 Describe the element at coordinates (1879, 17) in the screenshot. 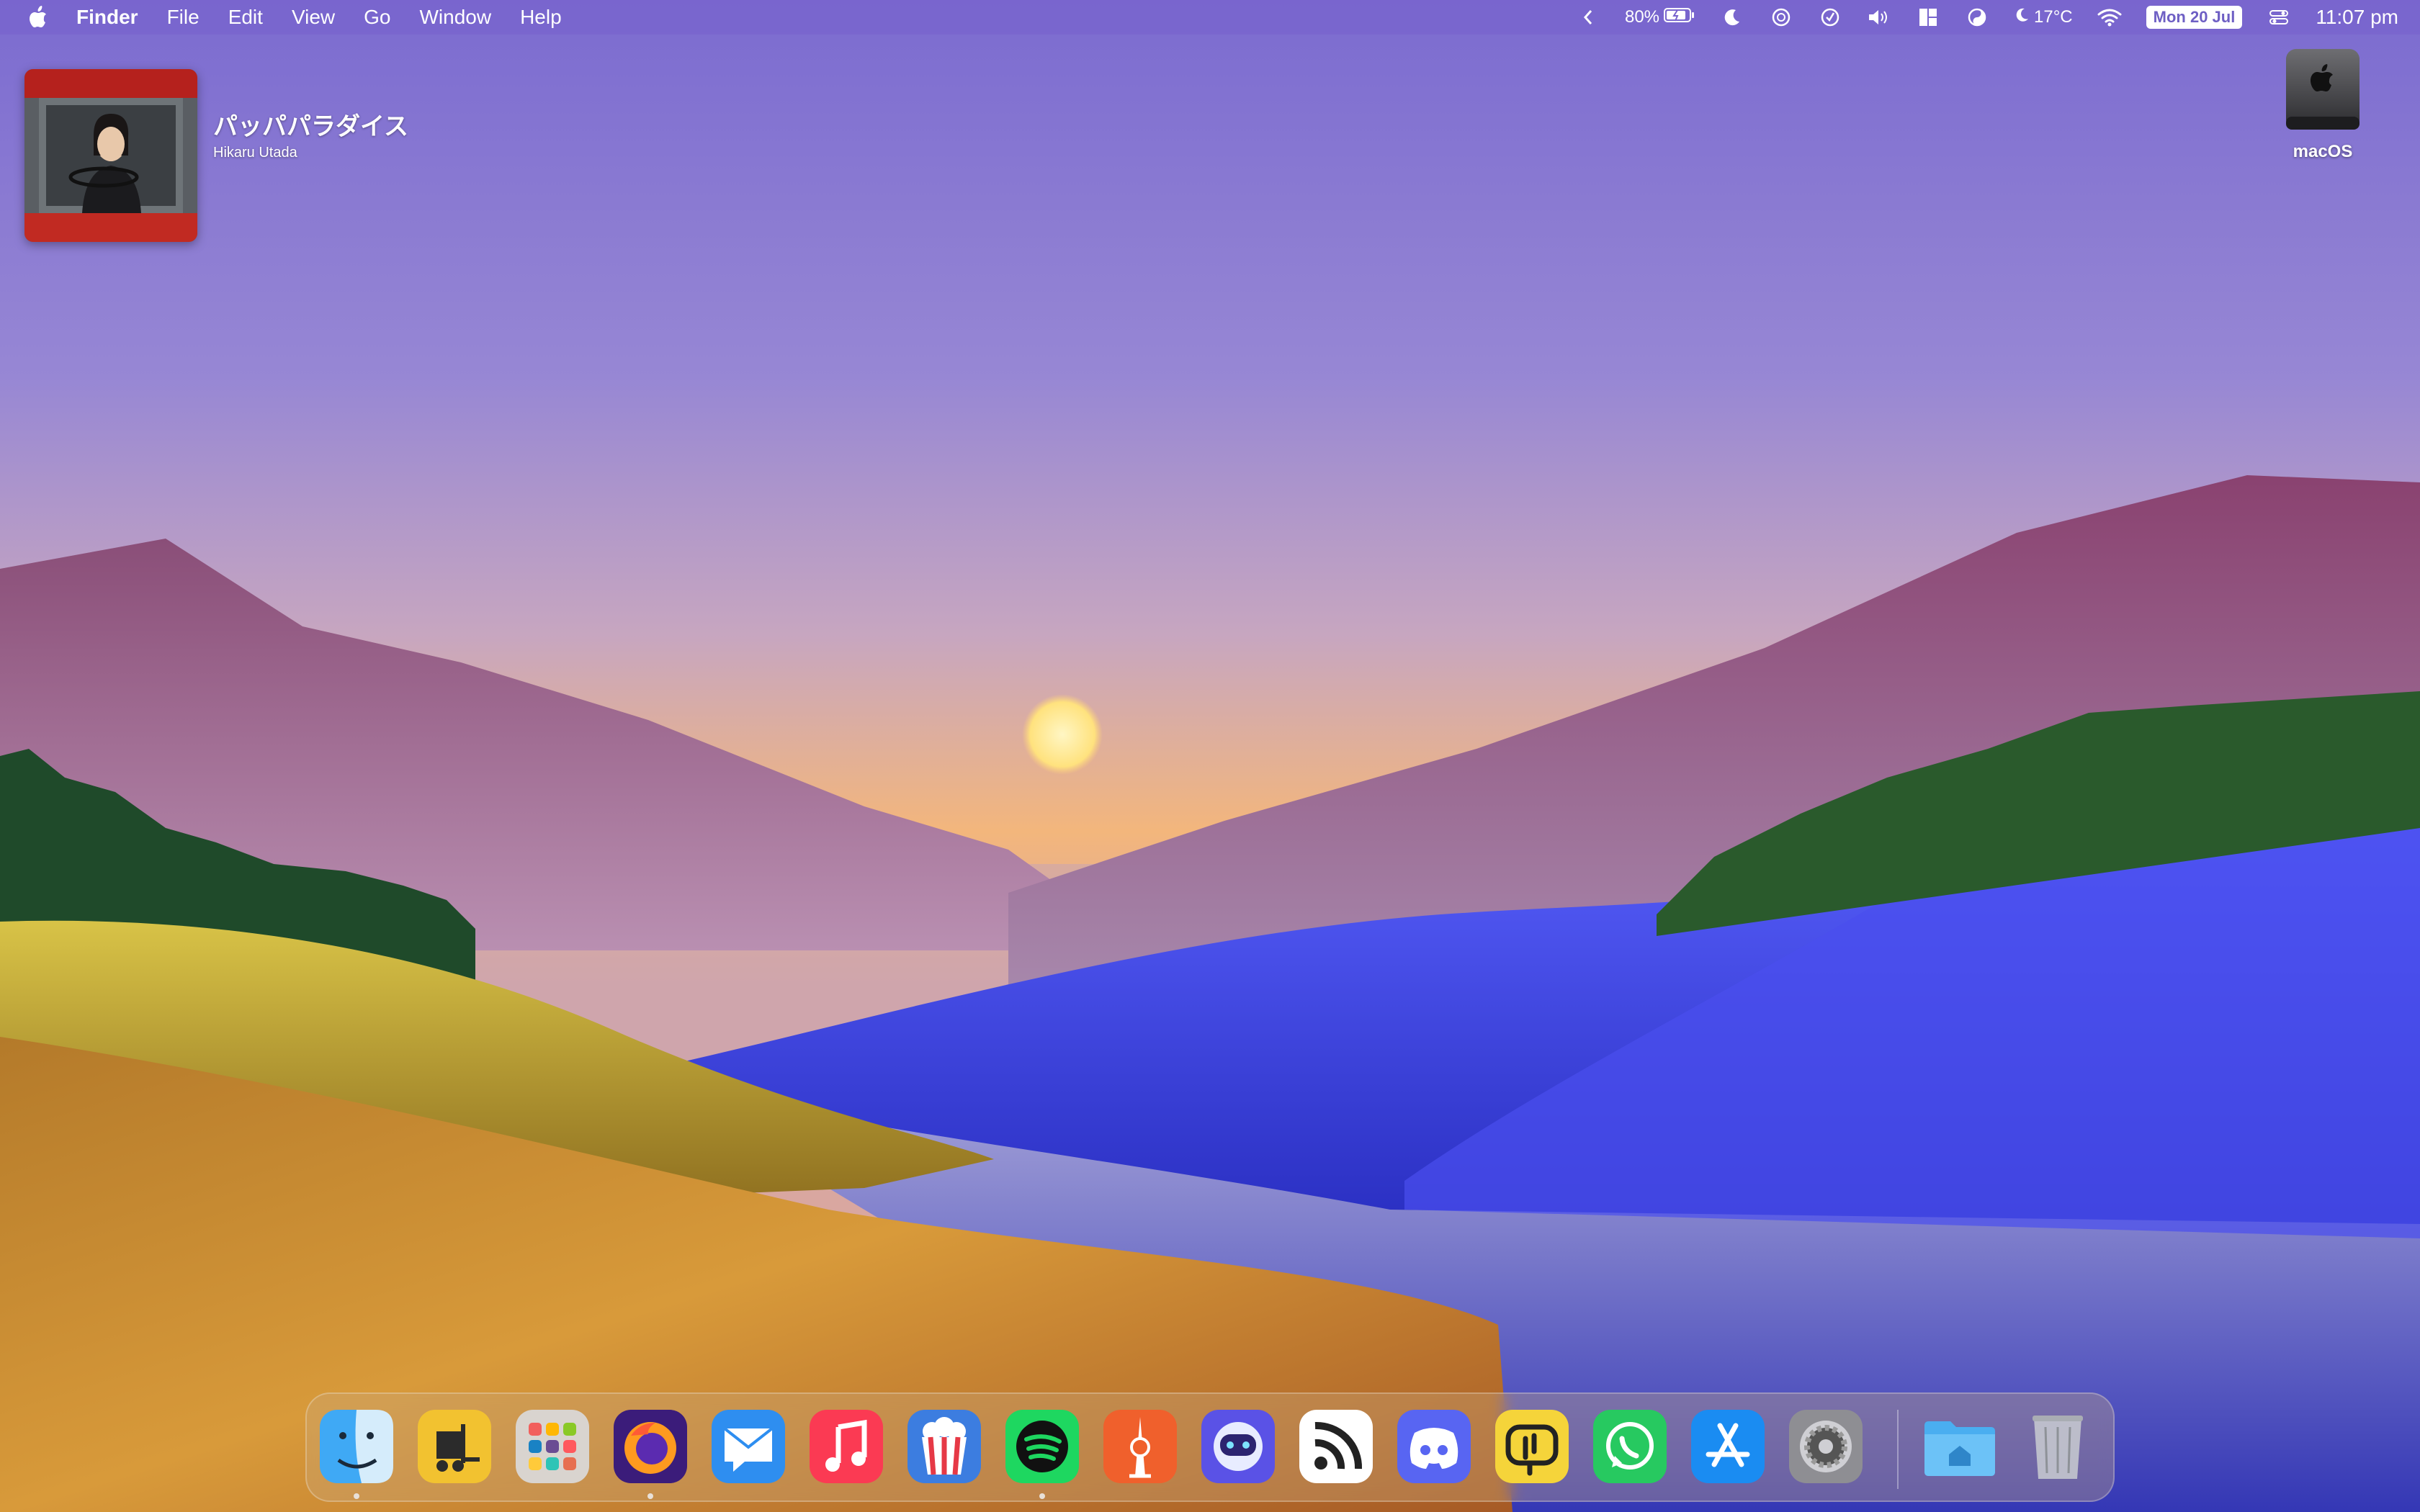

I see `volume-icon` at that location.